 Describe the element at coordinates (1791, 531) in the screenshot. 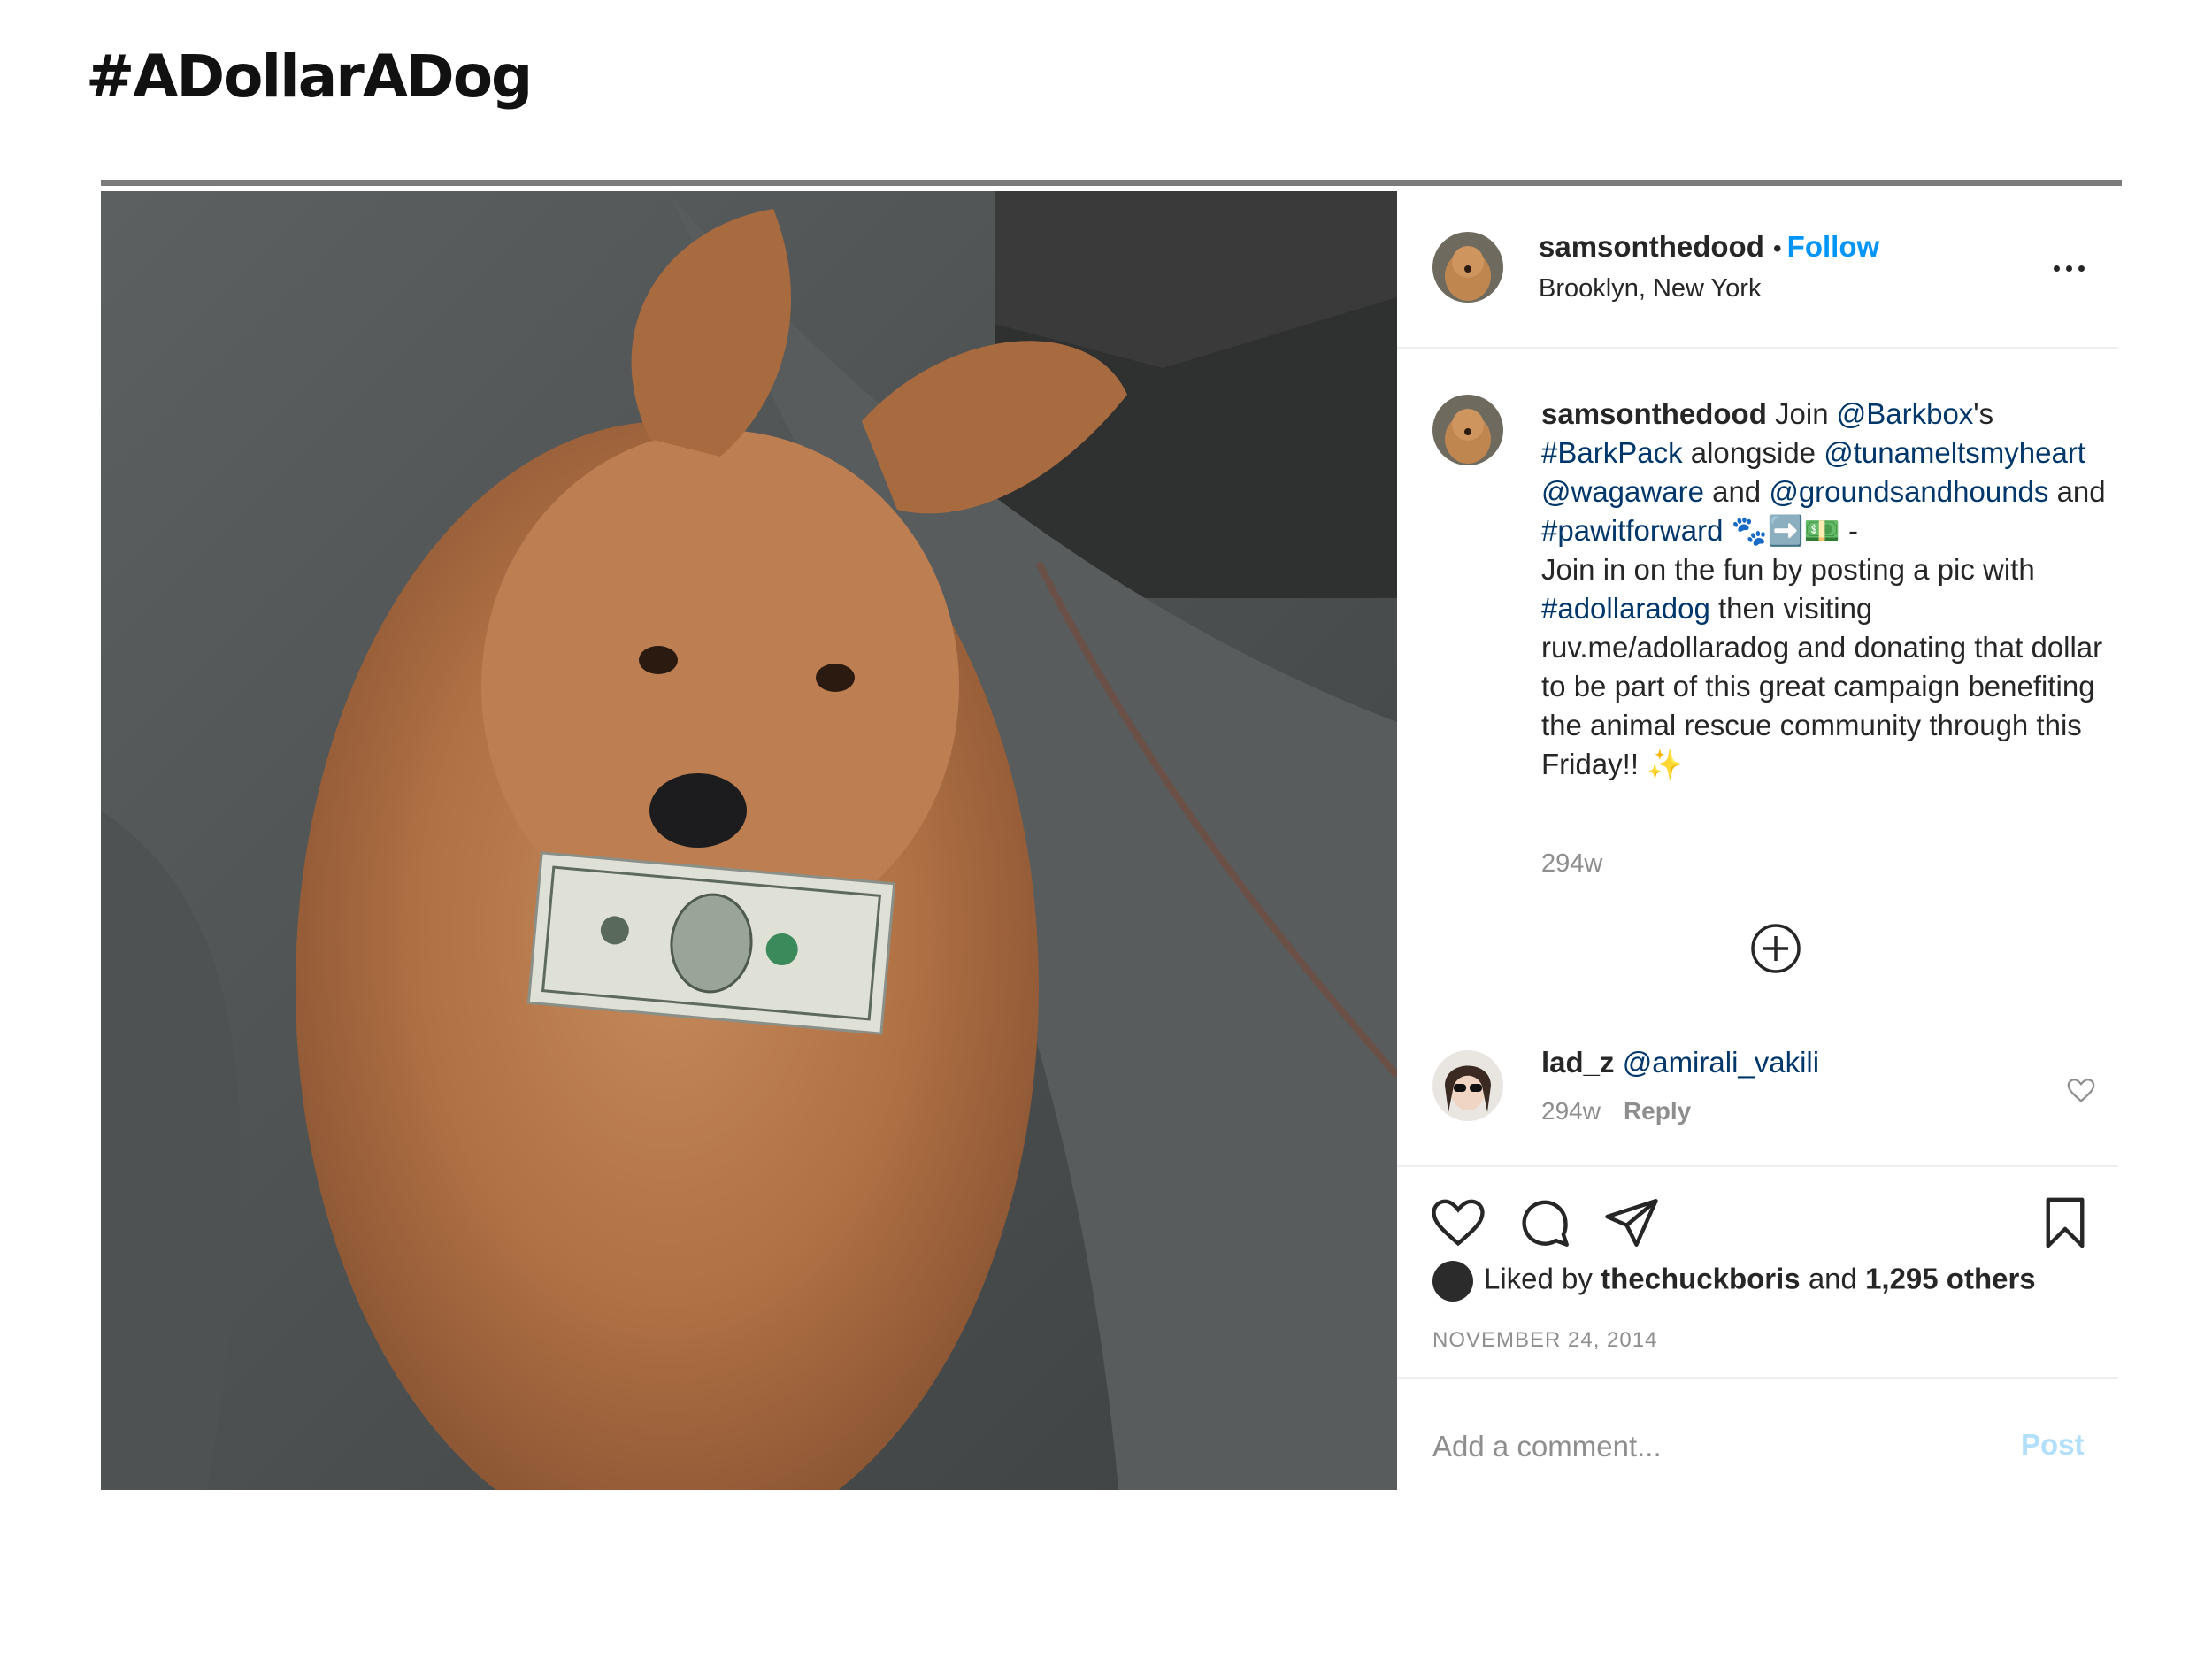

I see `caption-segment: 🐾➡️💵 -` at that location.